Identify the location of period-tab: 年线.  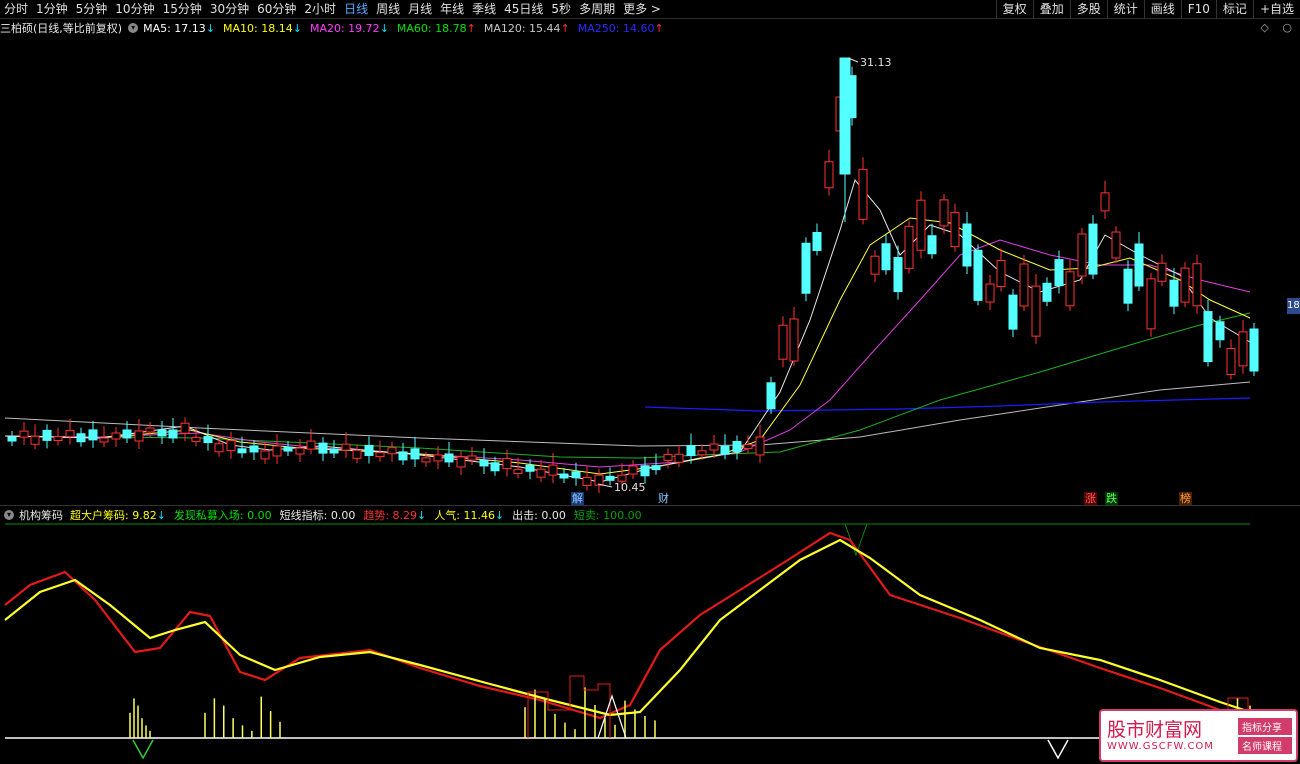
(452, 9).